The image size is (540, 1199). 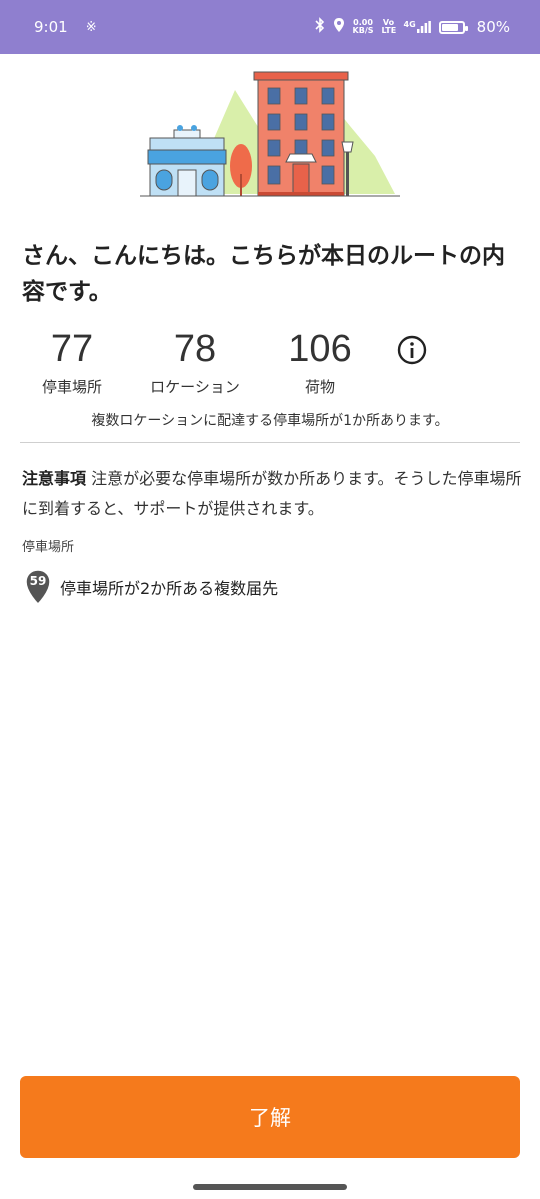 I want to click on notification-icon: ※, so click(x=91, y=27).